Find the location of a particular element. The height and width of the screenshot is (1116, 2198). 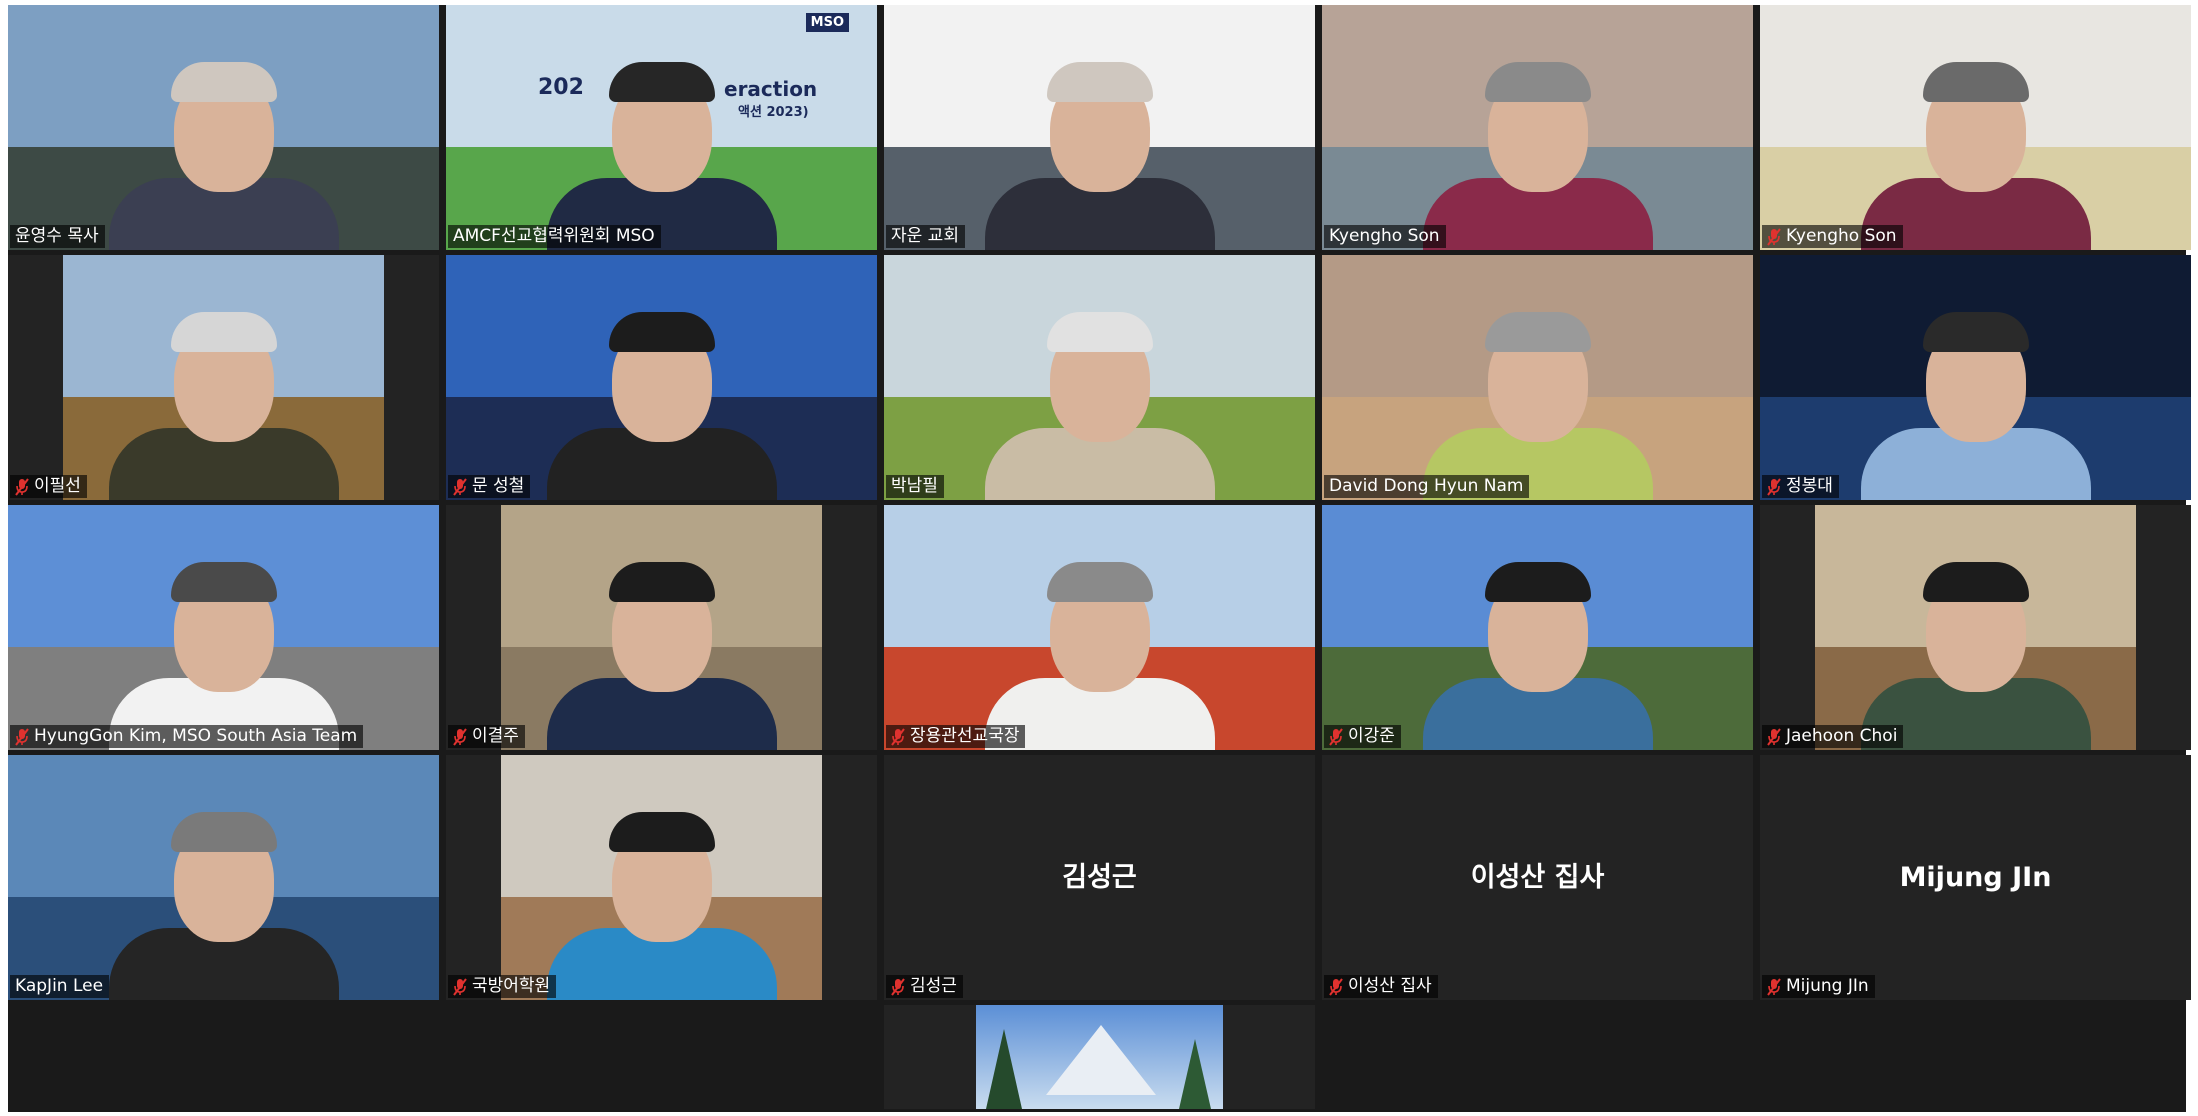

participant-tile: 윤영수 목사 is located at coordinates (223, 127).